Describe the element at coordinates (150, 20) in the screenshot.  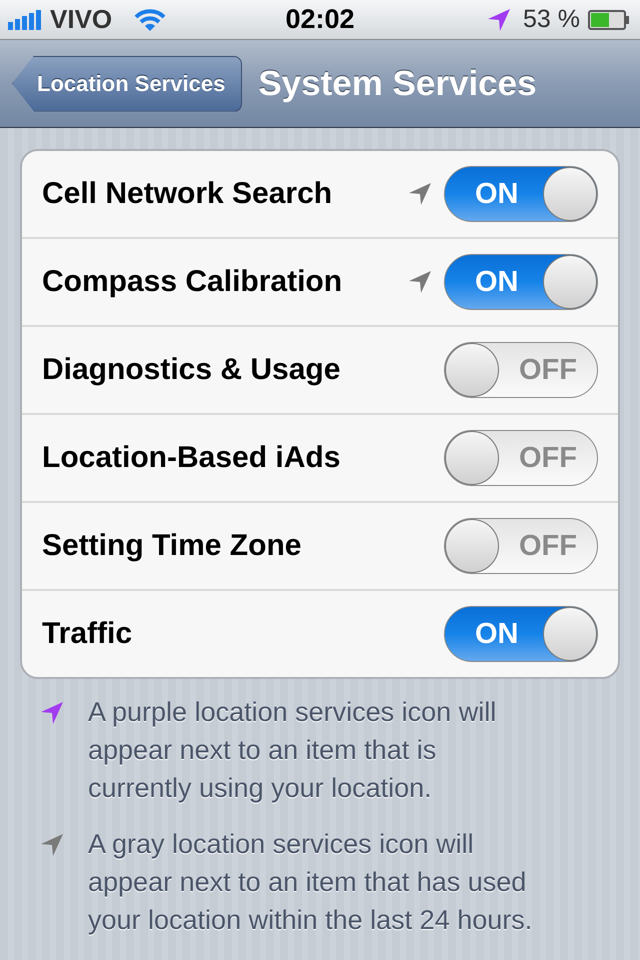
I see `wifi-icon` at that location.